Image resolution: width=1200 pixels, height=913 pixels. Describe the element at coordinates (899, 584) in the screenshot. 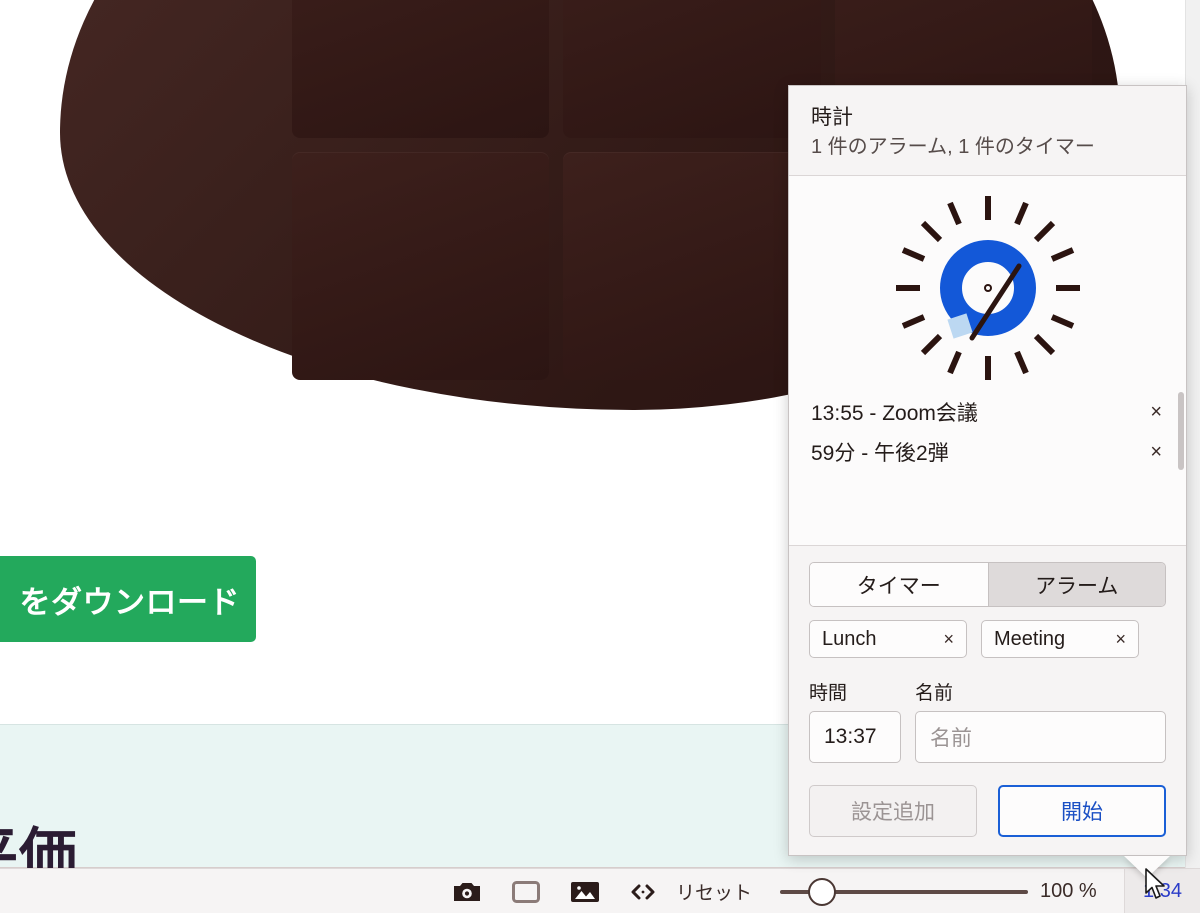

I see `tab-timer: タイマー` at that location.